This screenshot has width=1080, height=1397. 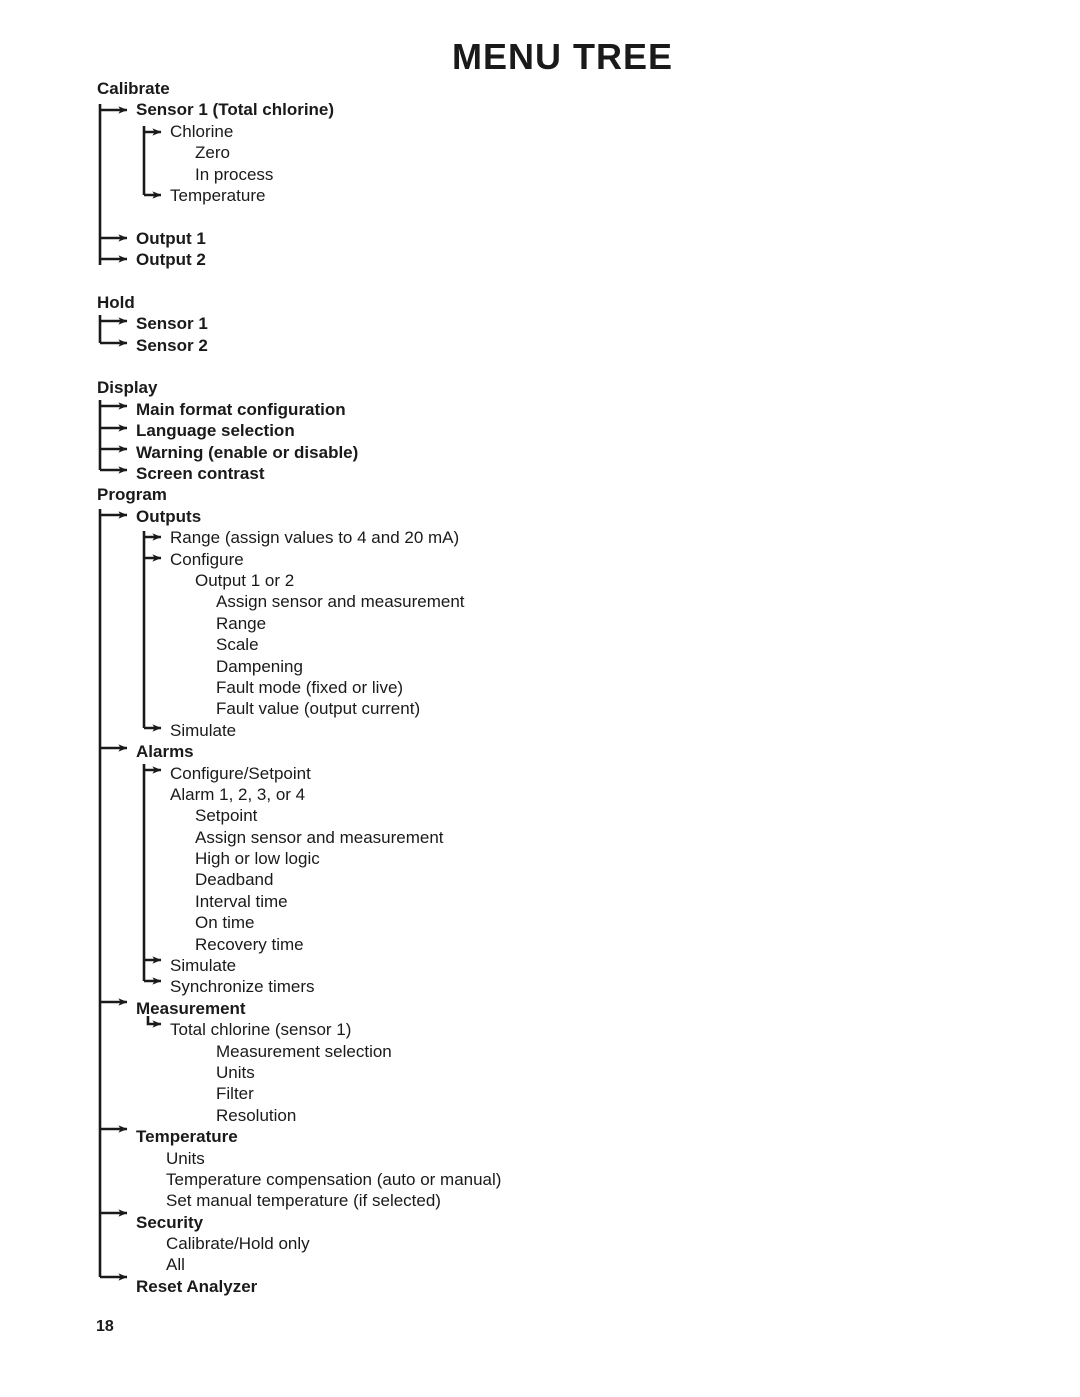 What do you see at coordinates (540, 452) in the screenshot?
I see `tree-row: Warning (enable or disable)` at bounding box center [540, 452].